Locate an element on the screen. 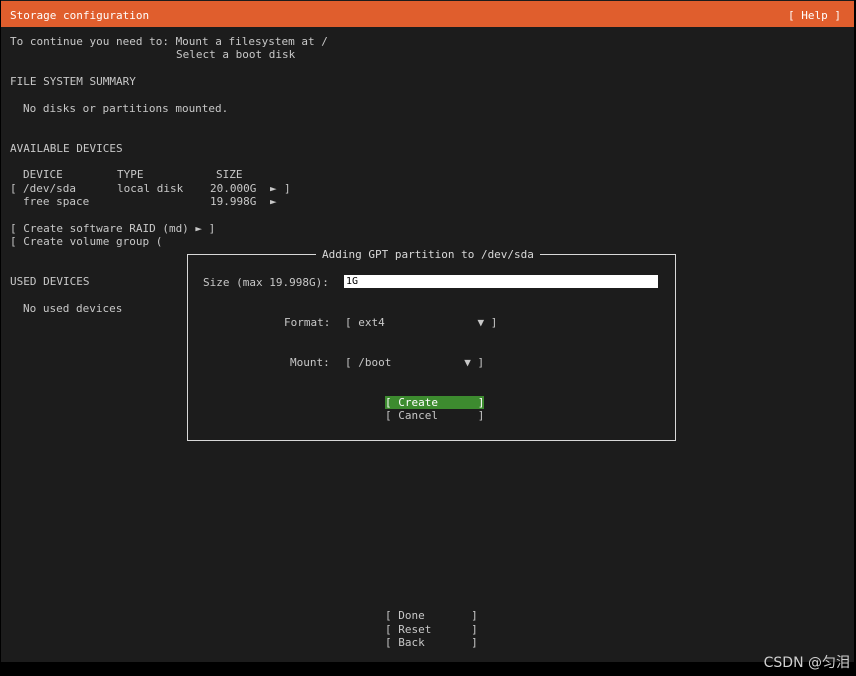 This screenshot has width=856, height=676. mount-select: [ /boot ▼ ] is located at coordinates (414, 362).